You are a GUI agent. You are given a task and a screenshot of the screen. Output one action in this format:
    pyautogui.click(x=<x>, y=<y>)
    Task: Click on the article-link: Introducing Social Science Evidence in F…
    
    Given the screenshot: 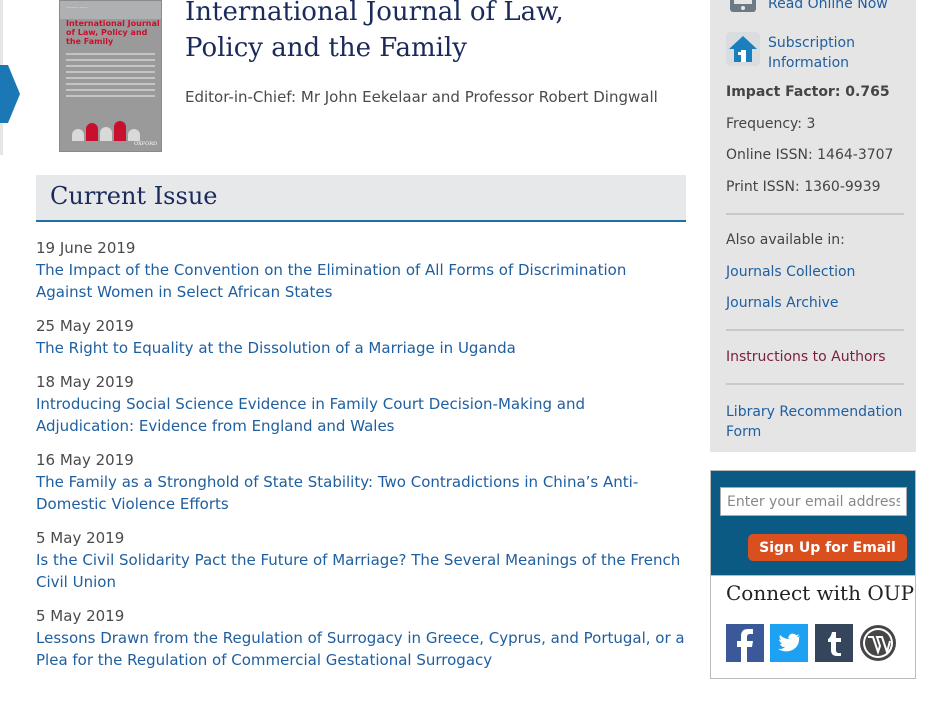 What is the action you would take?
    pyautogui.click(x=361, y=415)
    